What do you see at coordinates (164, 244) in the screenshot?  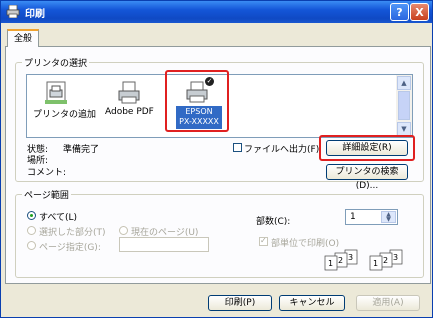 I see `pages-input` at bounding box center [164, 244].